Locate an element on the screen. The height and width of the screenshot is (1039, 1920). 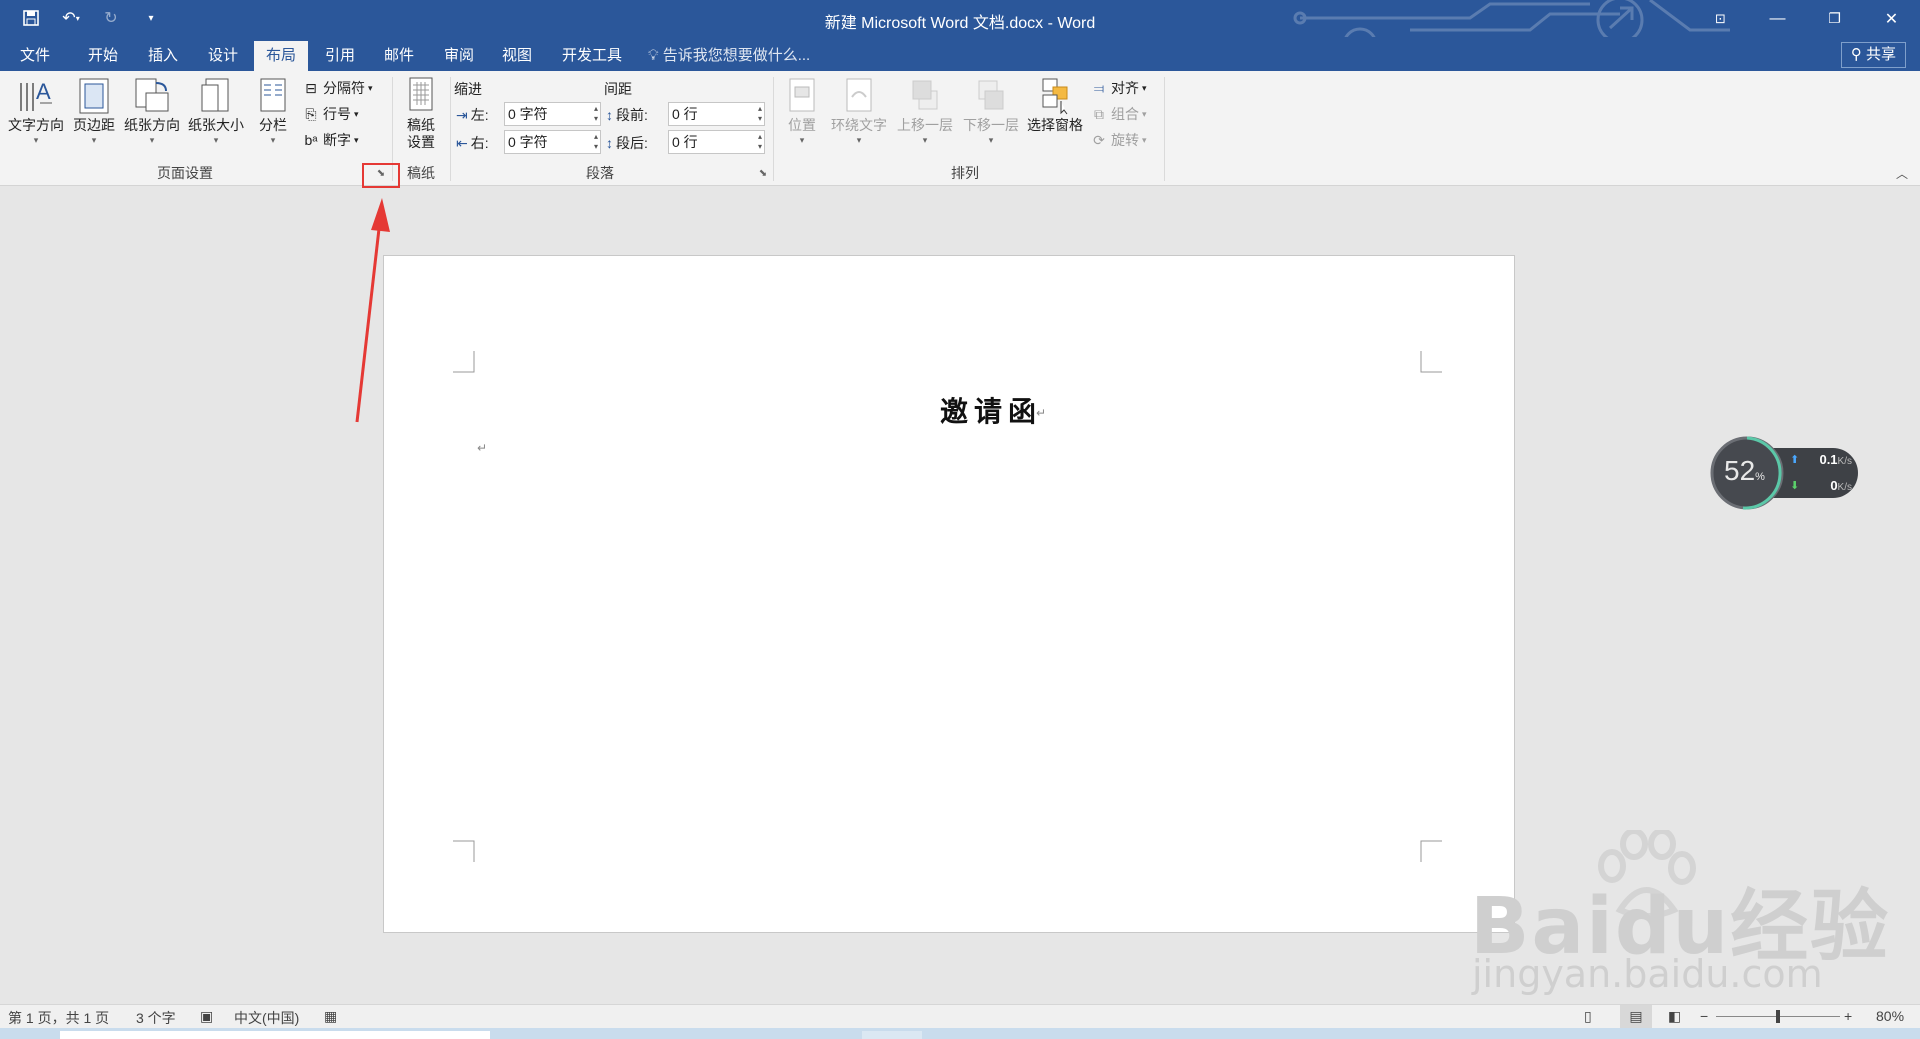
paragraph-dialog-launcher-icon: ⬊ is located at coordinates (763, 174).